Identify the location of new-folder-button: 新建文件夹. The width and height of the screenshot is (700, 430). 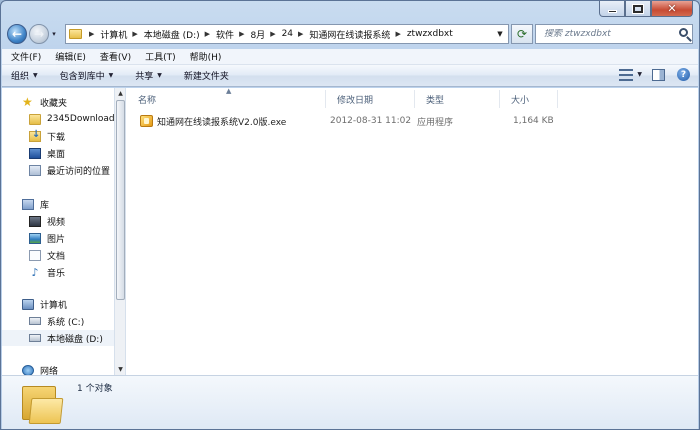
(206, 75).